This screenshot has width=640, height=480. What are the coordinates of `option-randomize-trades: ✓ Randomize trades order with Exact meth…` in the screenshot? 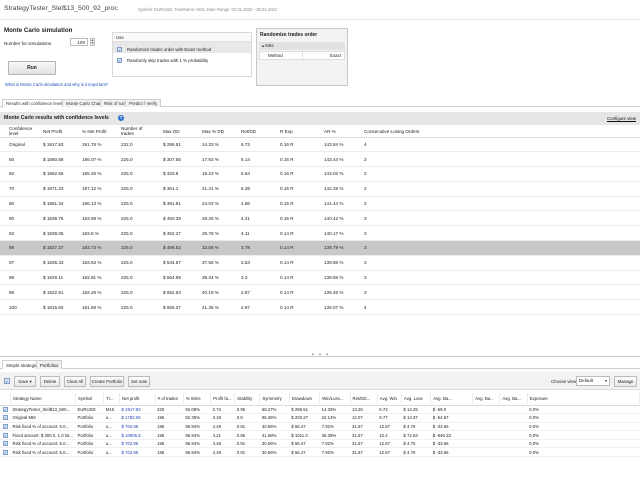 It's located at (182, 47).